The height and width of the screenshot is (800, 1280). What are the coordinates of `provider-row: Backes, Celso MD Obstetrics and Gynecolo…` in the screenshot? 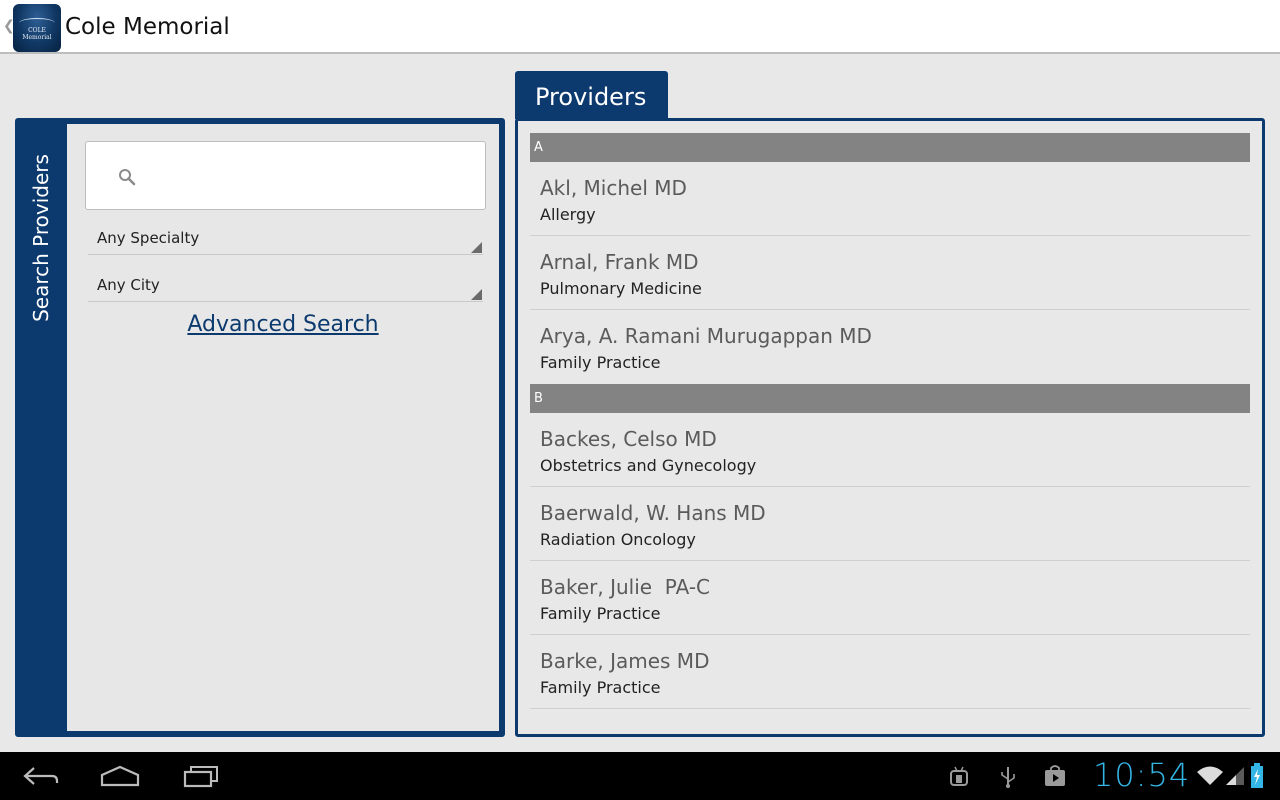 It's located at (890, 450).